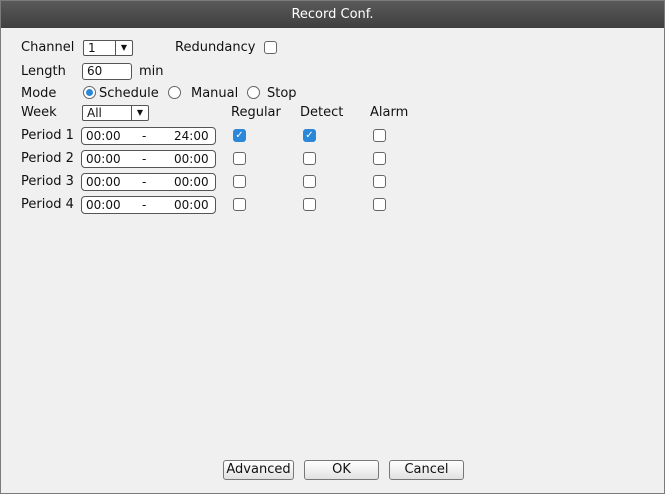 This screenshot has height=494, width=665. I want to click on period-2-detect-checkbox, so click(309, 158).